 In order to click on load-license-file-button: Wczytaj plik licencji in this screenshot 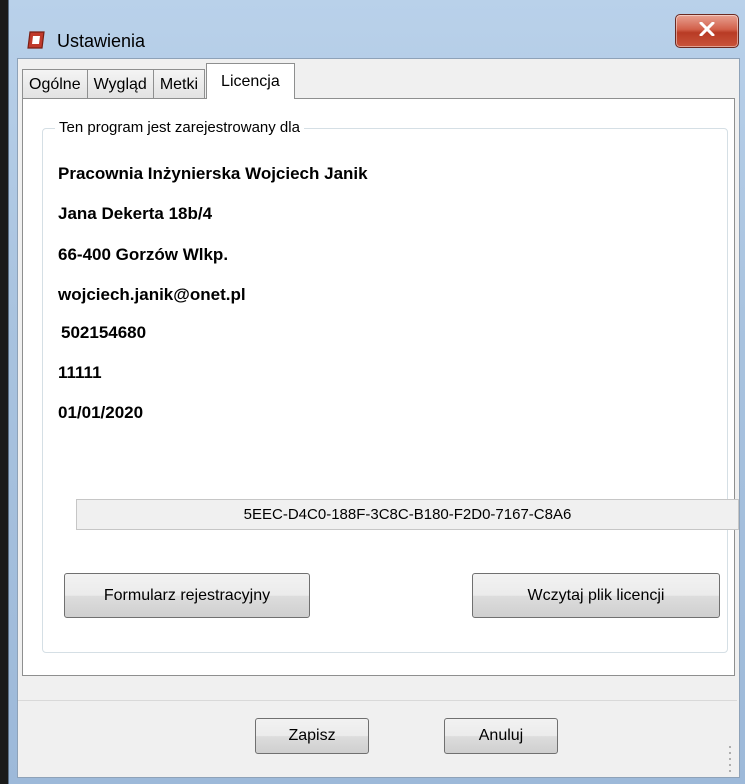, I will do `click(596, 595)`.